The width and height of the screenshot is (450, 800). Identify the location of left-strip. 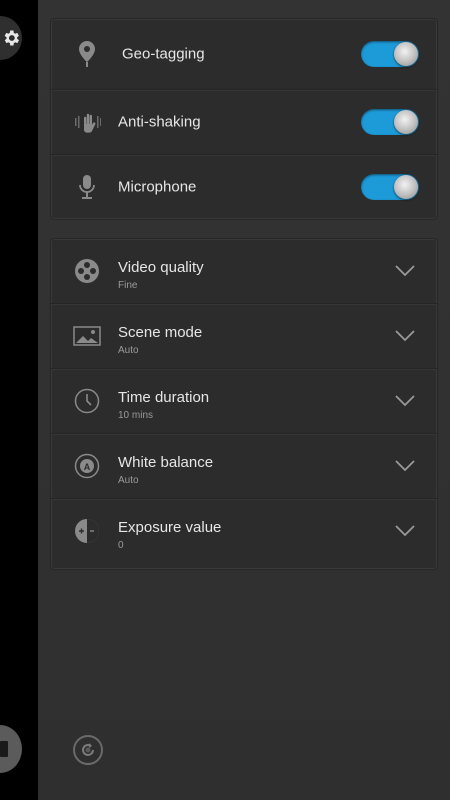
(19, 400).